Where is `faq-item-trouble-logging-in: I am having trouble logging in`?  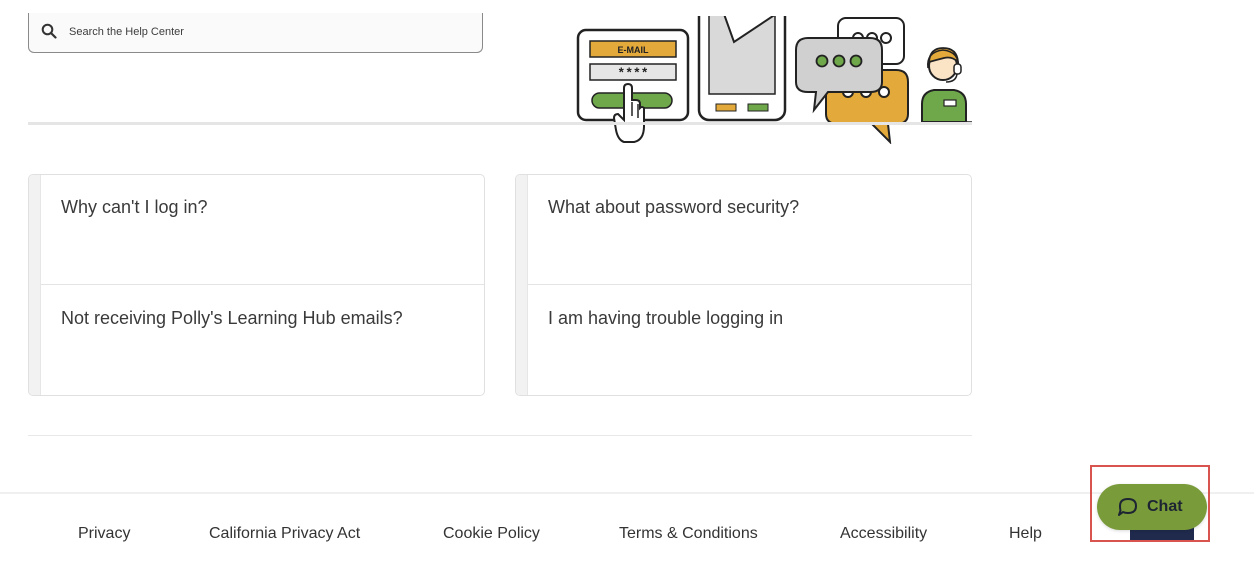 faq-item-trouble-logging-in: I am having trouble logging in is located at coordinates (749, 340).